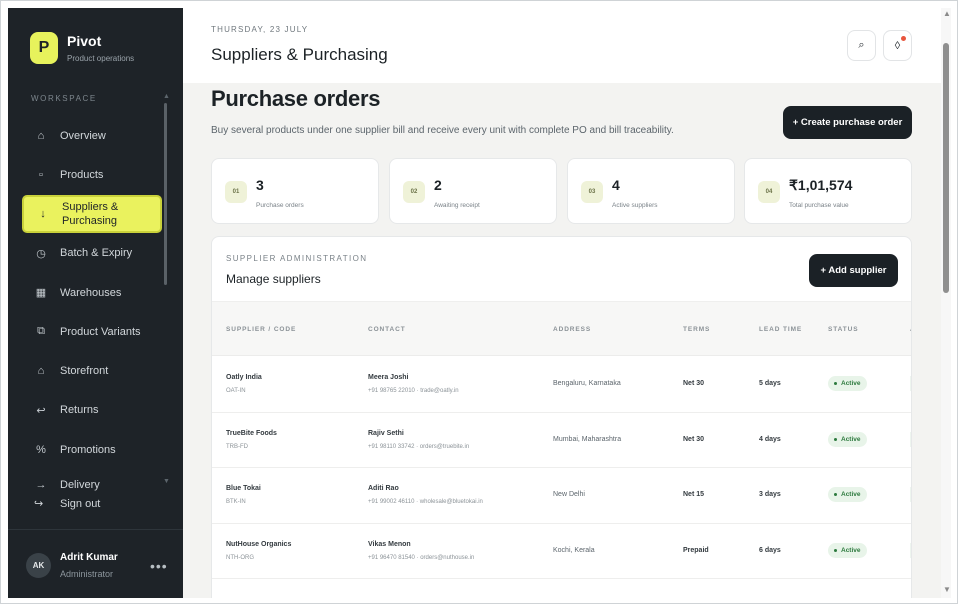 The image size is (958, 604). What do you see at coordinates (84, 371) in the screenshot?
I see `sidebar-item-label: Storefront` at bounding box center [84, 371].